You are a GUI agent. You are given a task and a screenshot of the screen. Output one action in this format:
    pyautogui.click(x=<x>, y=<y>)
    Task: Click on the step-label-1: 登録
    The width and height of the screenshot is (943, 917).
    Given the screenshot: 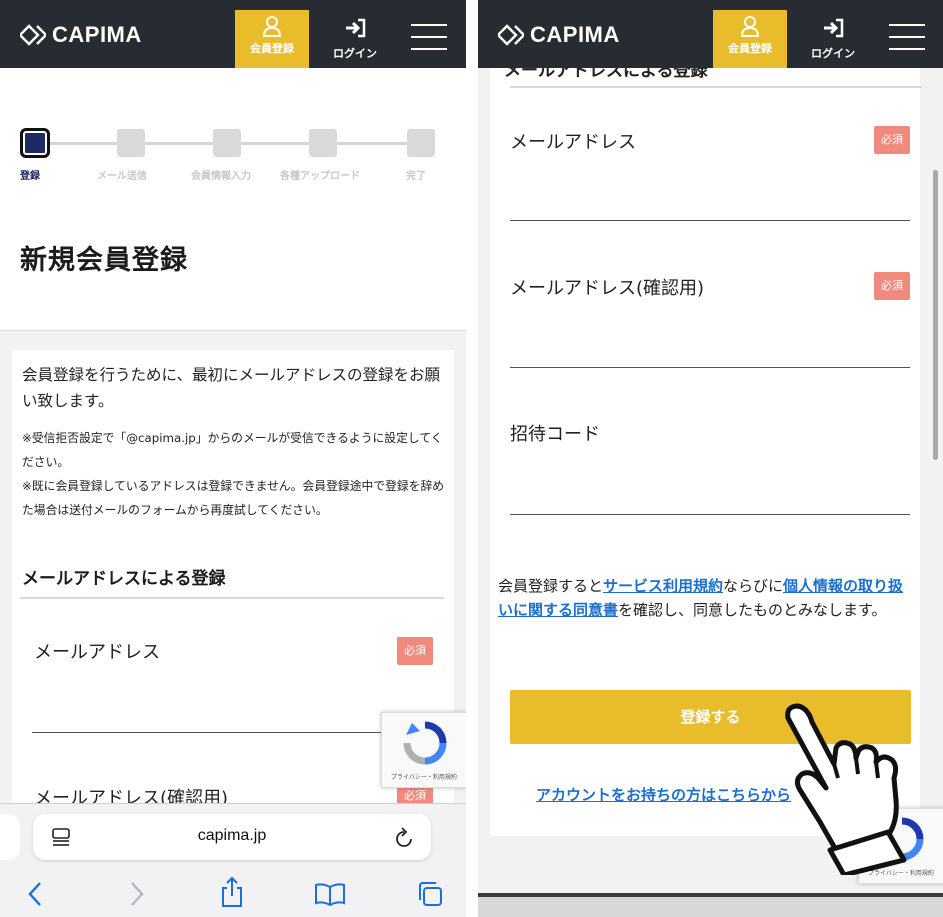 What is the action you would take?
    pyautogui.click(x=30, y=176)
    